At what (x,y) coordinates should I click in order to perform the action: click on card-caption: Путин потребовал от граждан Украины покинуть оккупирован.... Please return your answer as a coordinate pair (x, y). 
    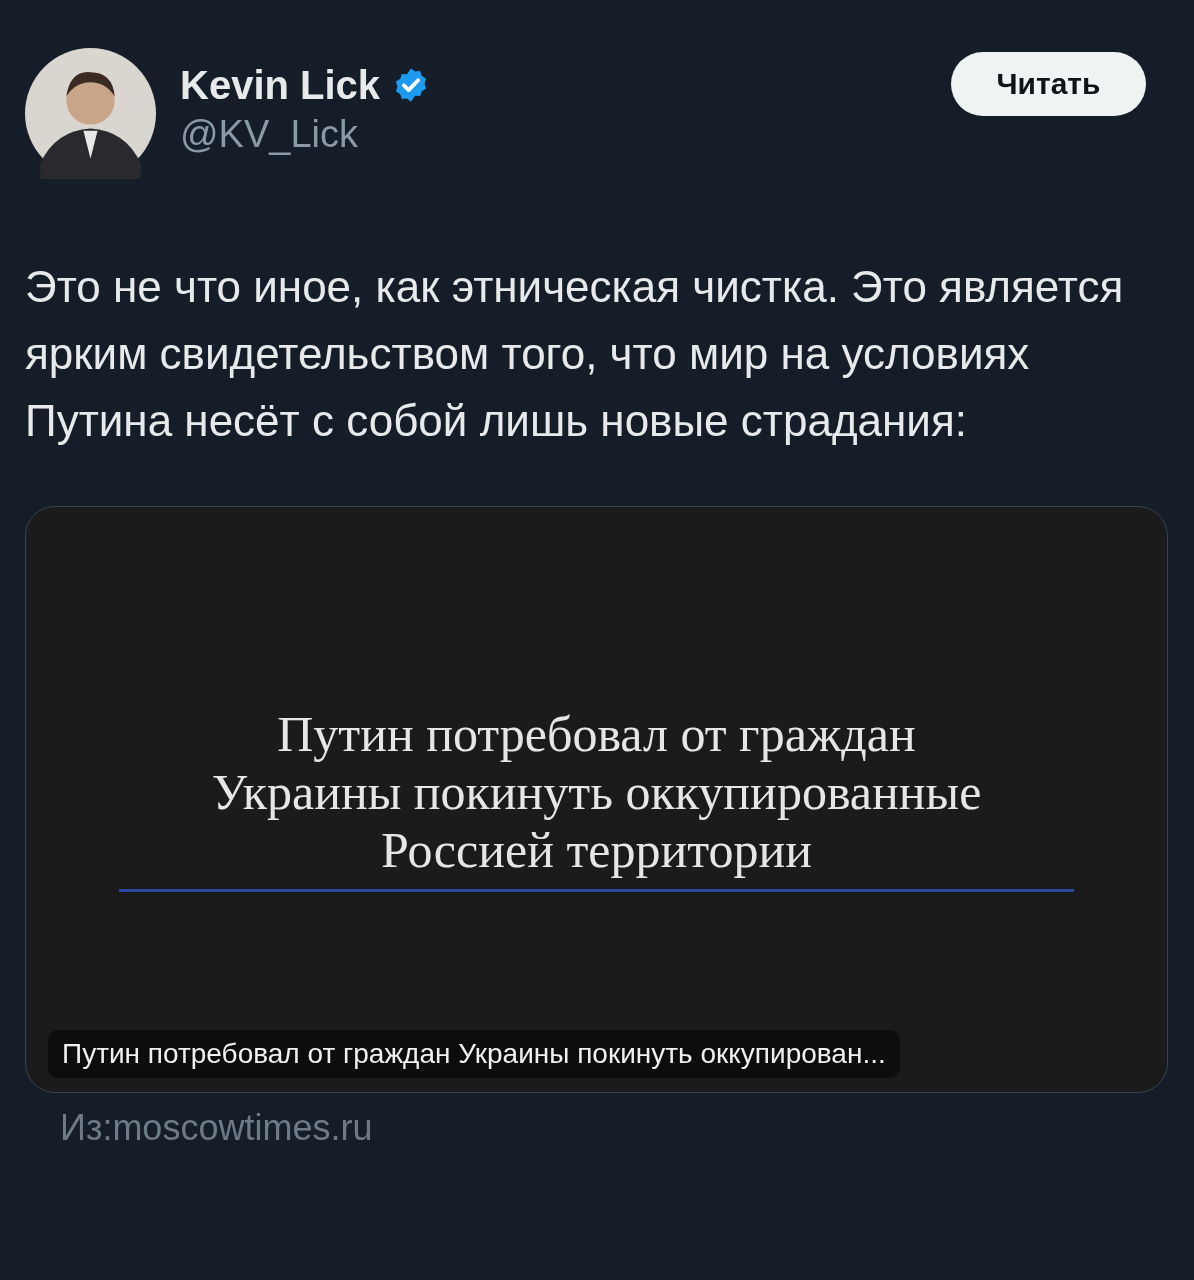
    Looking at the image, I should click on (474, 1054).